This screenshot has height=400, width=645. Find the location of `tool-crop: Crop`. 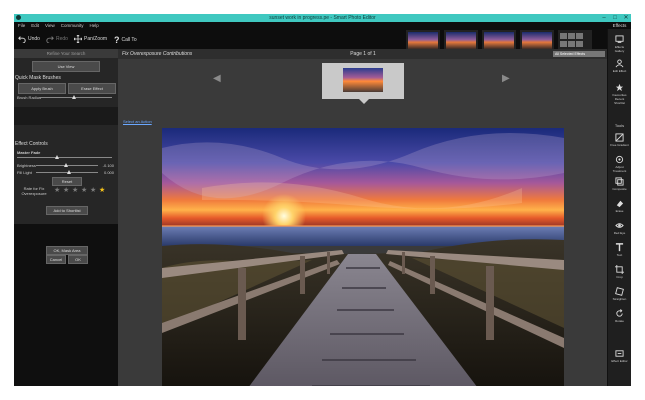

tool-crop: Crop is located at coordinates (619, 273).